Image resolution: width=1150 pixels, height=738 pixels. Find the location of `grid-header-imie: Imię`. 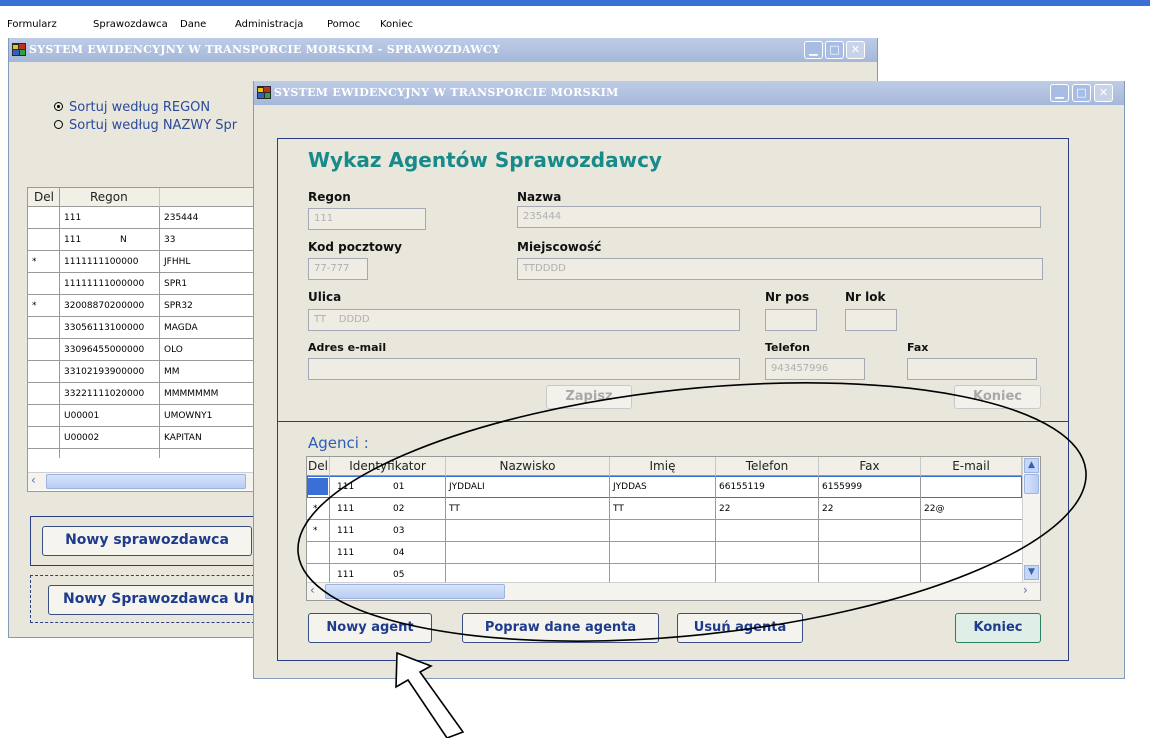

grid-header-imie: Imię is located at coordinates (663, 466).